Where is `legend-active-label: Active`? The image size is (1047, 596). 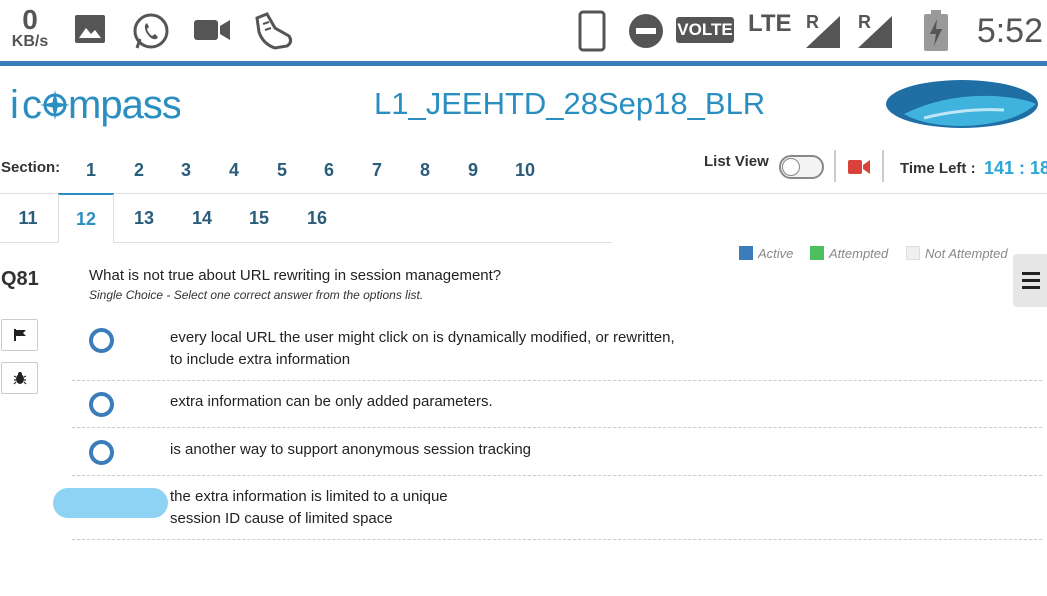 legend-active-label: Active is located at coordinates (776, 253).